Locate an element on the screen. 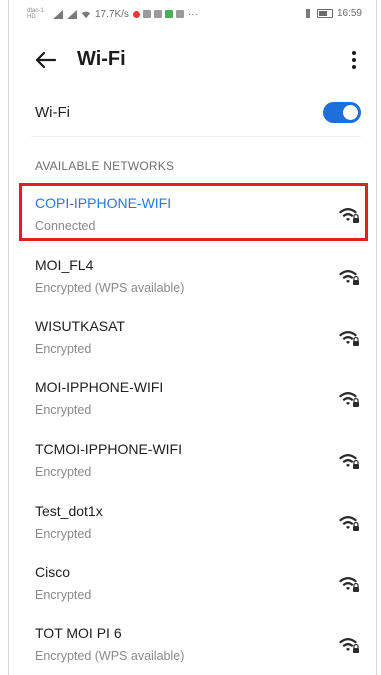  available-networks-header: AVAILABLE NETWORKS is located at coordinates (105, 166).